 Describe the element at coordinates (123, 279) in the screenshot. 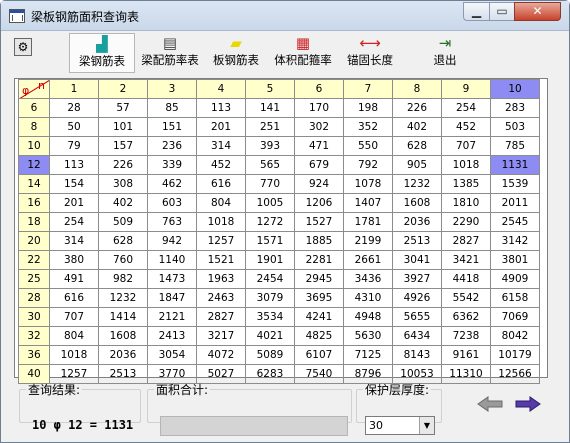

I see `table-cell: 982` at that location.